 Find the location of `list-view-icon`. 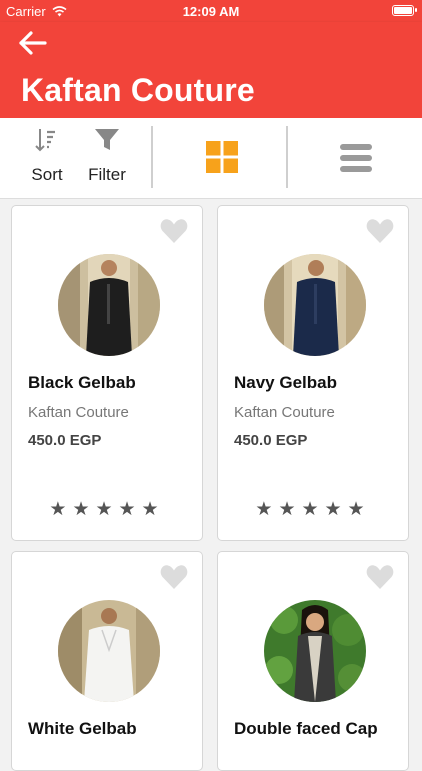

list-view-icon is located at coordinates (356, 158).